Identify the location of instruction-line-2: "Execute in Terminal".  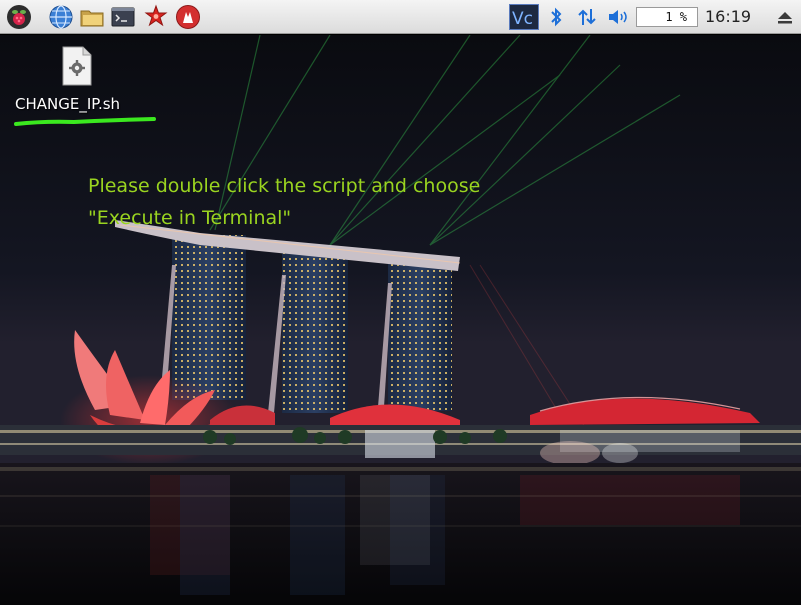
(190, 218).